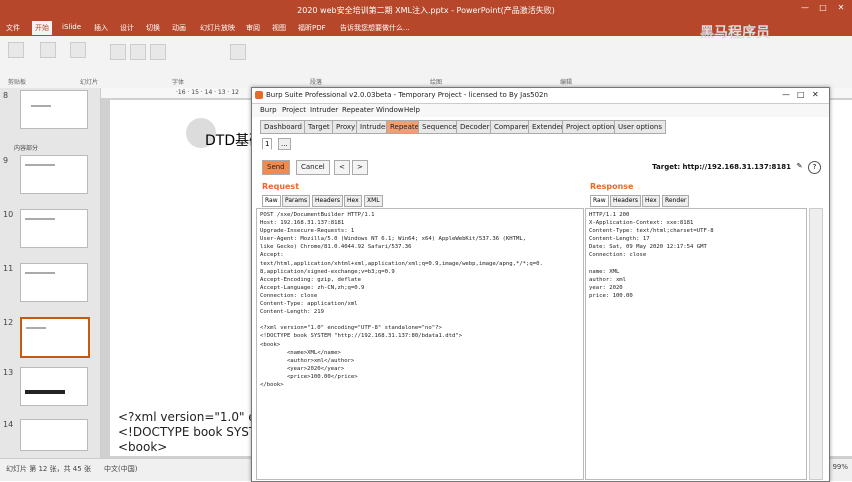 The height and width of the screenshot is (482, 852). I want to click on tab-comparer: Comparer, so click(511, 127).